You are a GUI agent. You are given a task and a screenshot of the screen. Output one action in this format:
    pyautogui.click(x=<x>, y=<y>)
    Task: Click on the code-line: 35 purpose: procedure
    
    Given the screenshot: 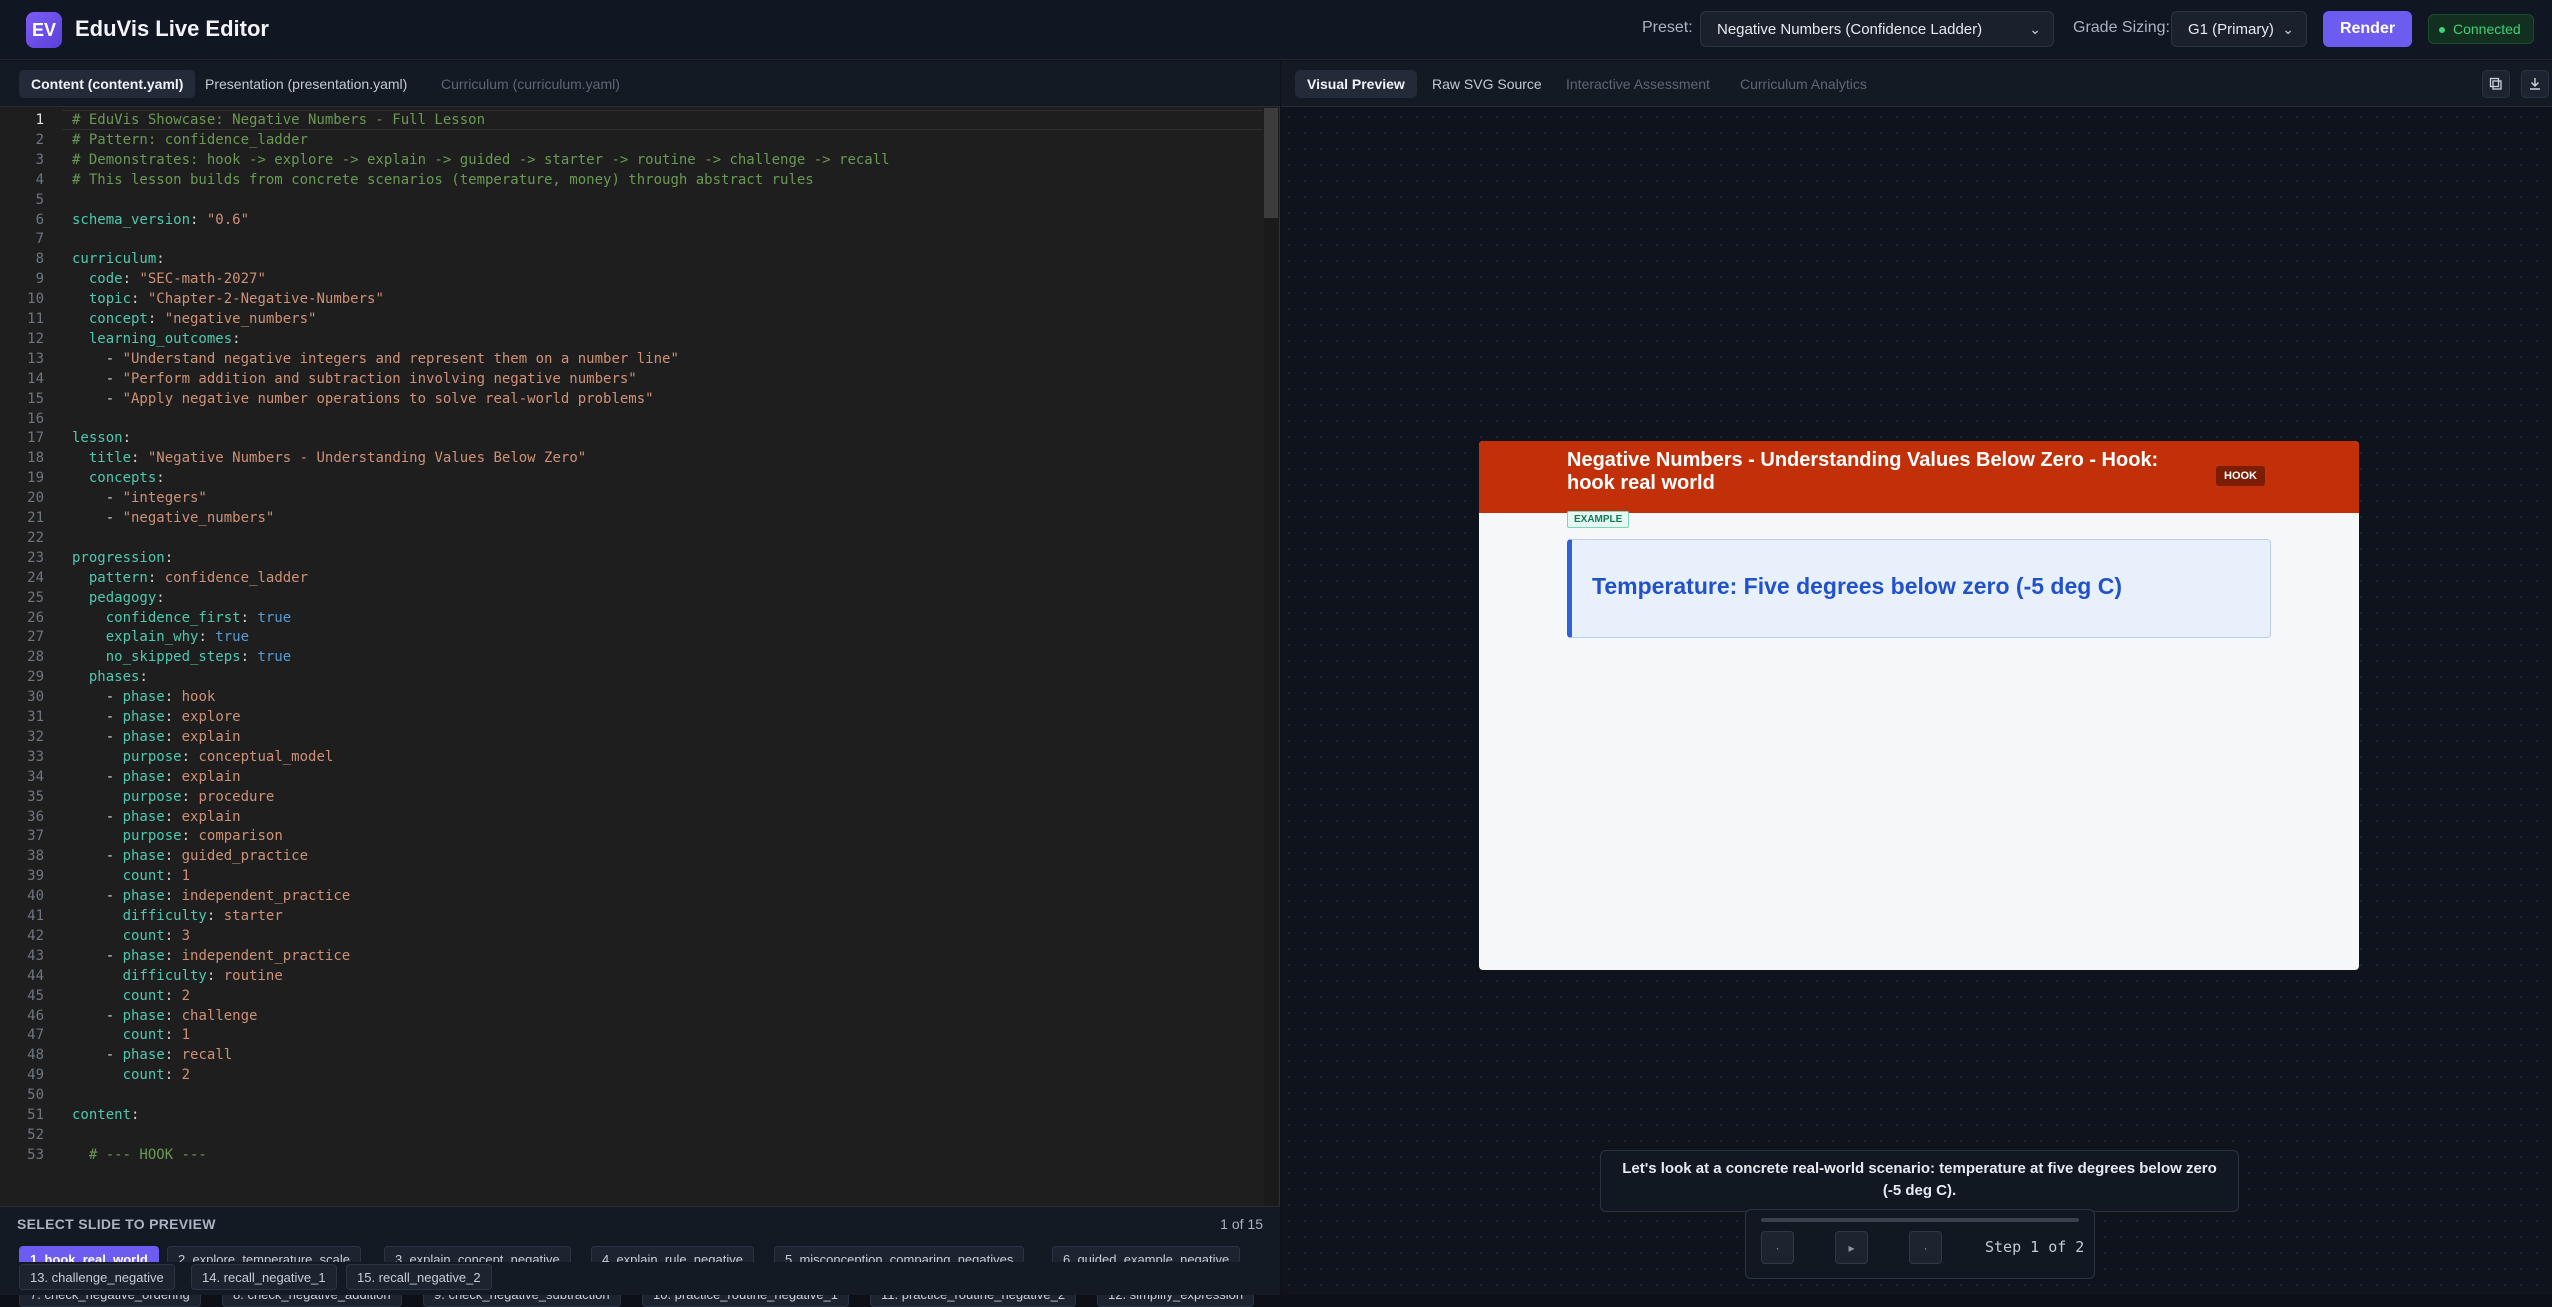 What is the action you would take?
    pyautogui.click(x=631, y=797)
    